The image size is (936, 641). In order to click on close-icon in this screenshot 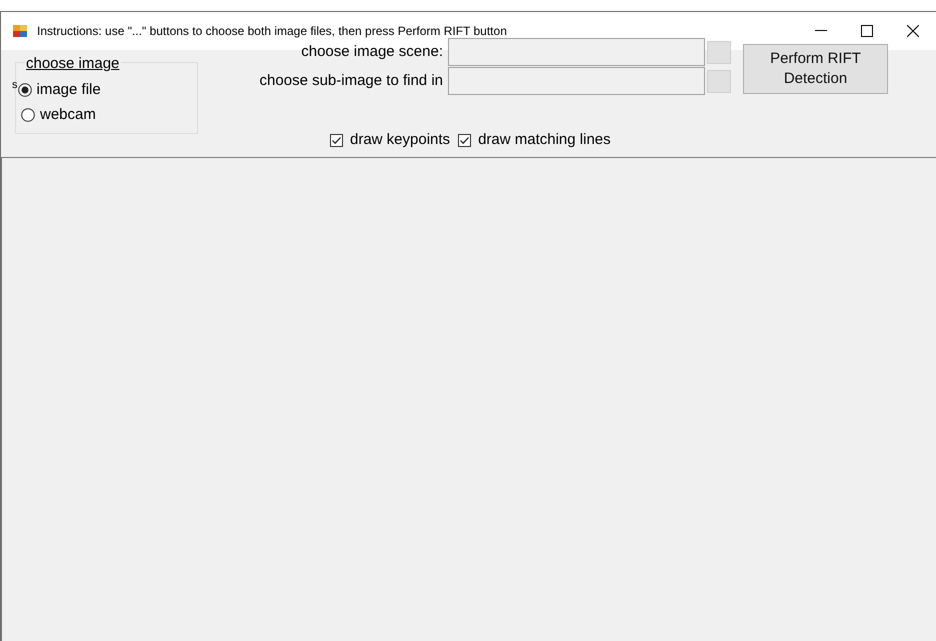, I will do `click(913, 31)`.